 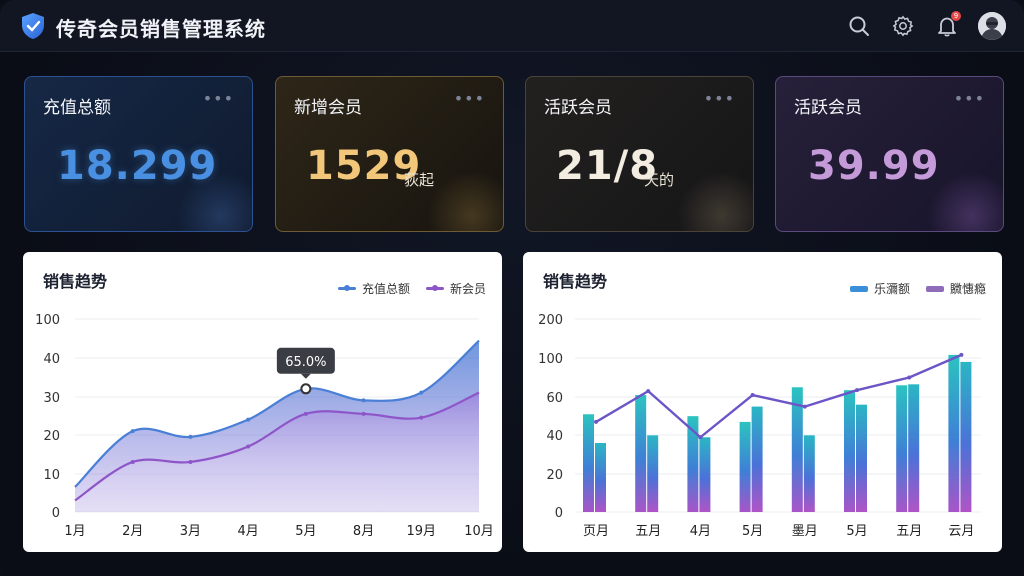 I want to click on stat-card-active-members: 活跃会员 ••• 21/8 天的, so click(x=639, y=154).